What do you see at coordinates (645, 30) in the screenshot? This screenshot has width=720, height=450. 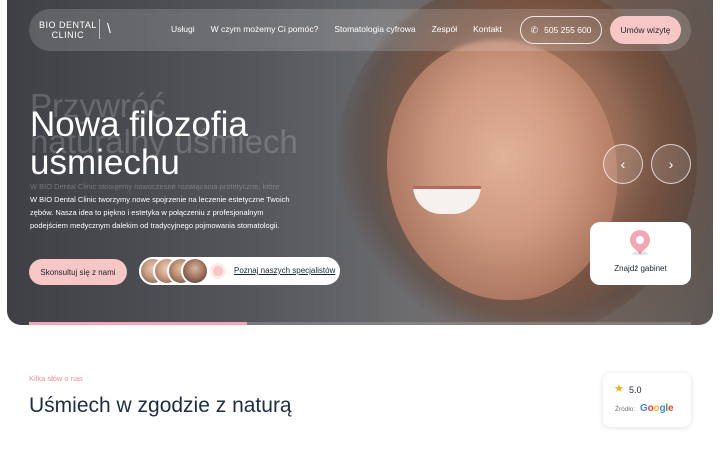 I see `book-visit-button: Umów wizytę` at bounding box center [645, 30].